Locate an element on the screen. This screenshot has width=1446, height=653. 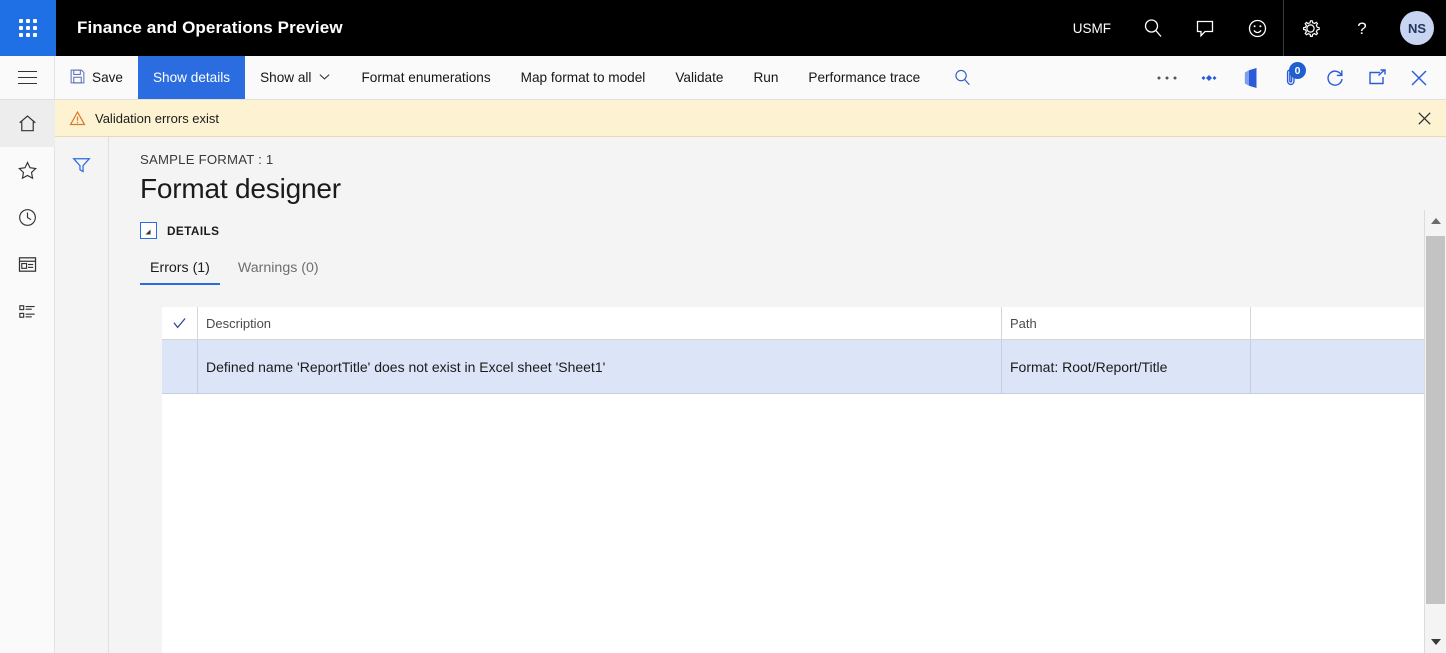
scroll-down-arrow-icon is located at coordinates (1435, 642).